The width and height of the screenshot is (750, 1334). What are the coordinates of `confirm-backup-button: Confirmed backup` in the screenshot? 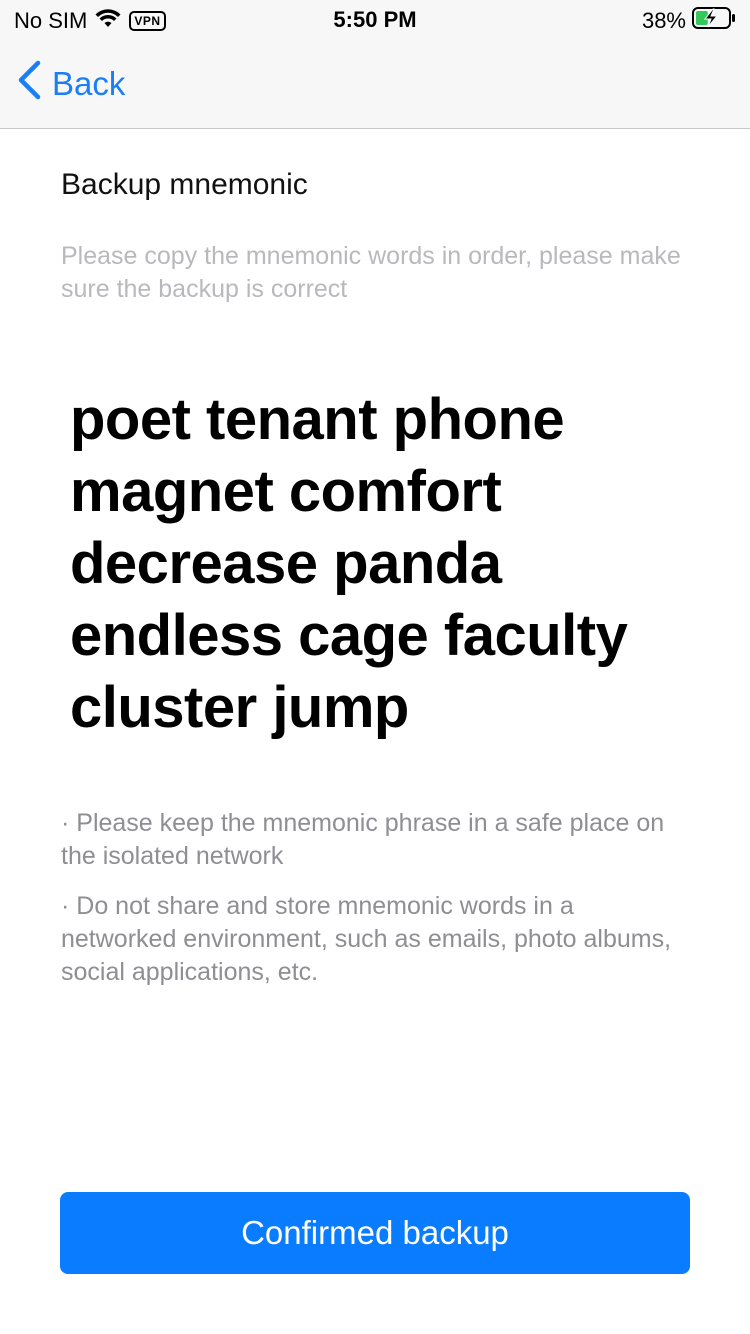 It's located at (375, 1233).